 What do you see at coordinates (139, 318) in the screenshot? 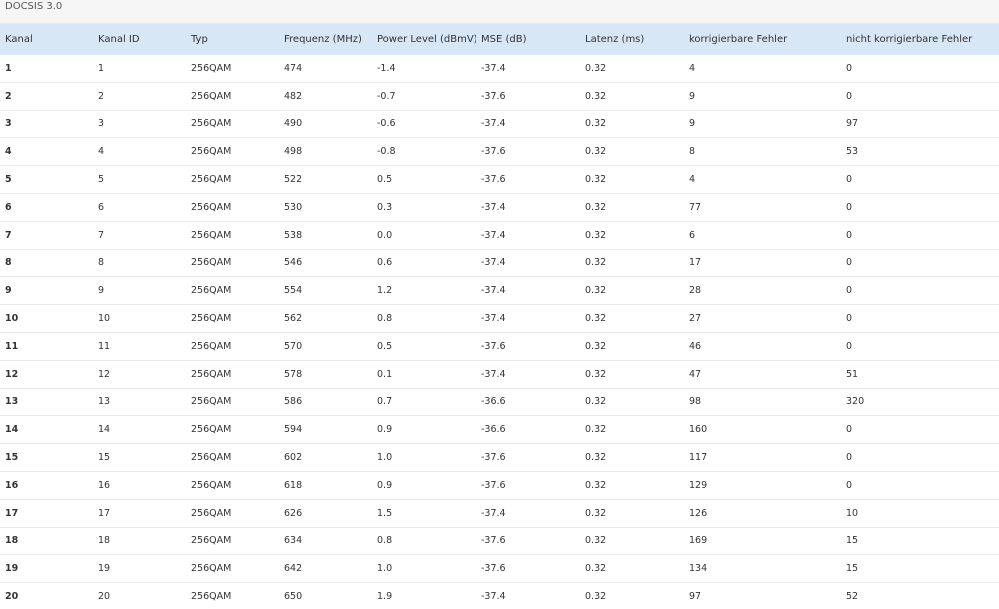
I see `cell-kanal-id: 10` at bounding box center [139, 318].